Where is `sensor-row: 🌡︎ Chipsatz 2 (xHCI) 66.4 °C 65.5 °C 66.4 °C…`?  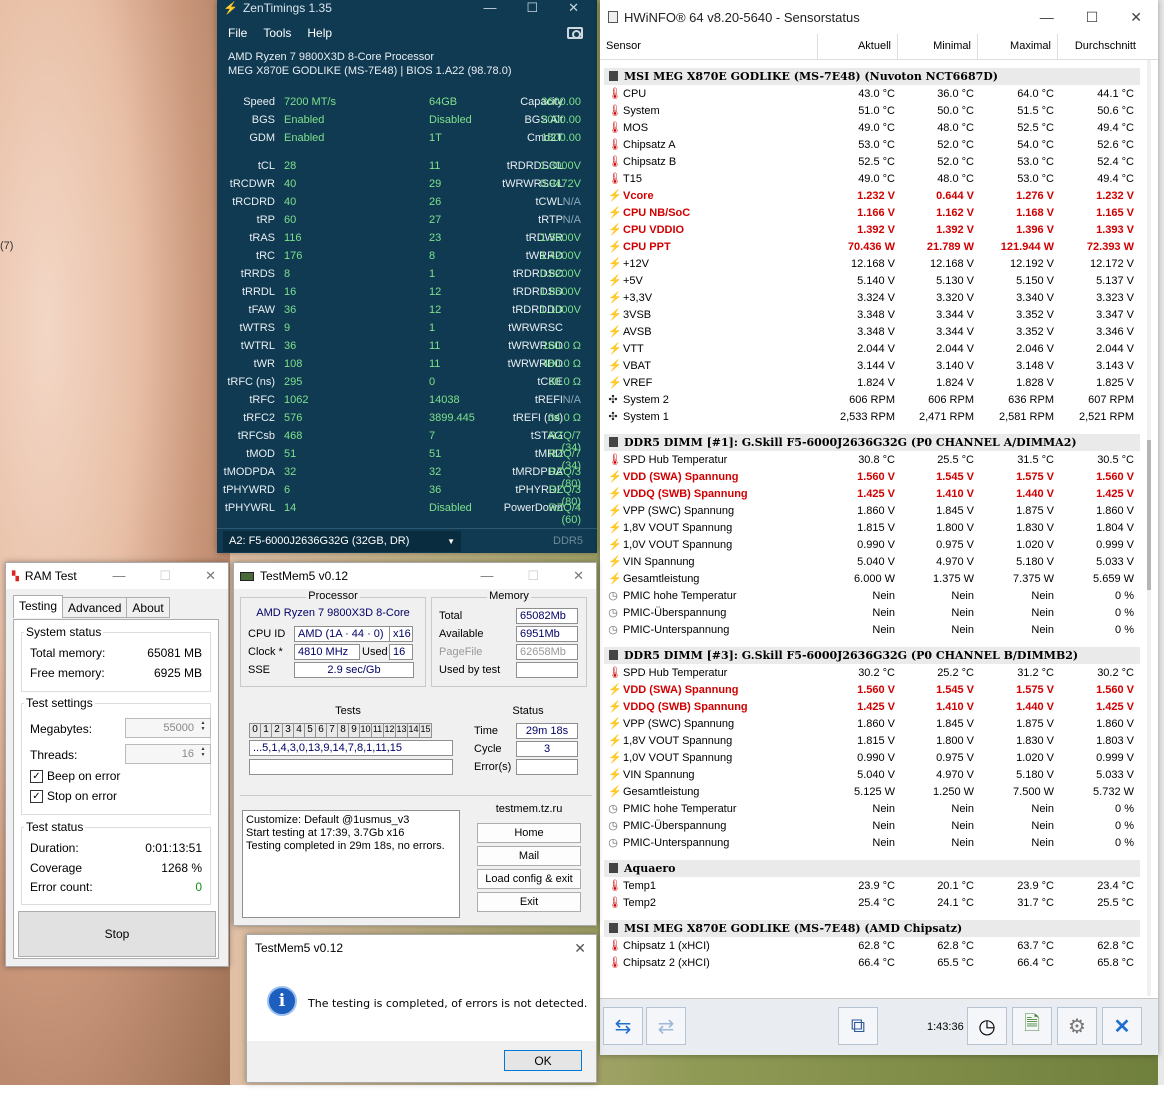
sensor-row: 🌡︎ Chipsatz 2 (xHCI) 66.4 °C 65.5 °C 66.4 °C… is located at coordinates (871, 962).